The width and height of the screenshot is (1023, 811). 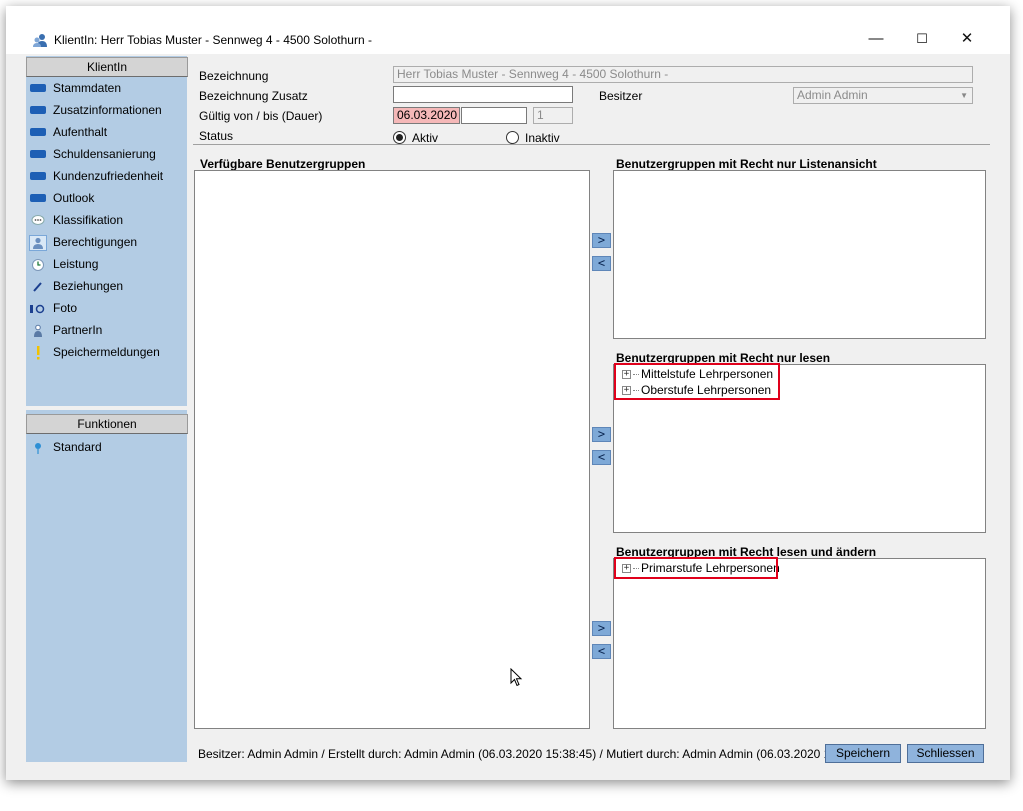 What do you see at coordinates (66, 330) in the screenshot?
I see `sidebar-item-partnerin: PartnerIn` at bounding box center [66, 330].